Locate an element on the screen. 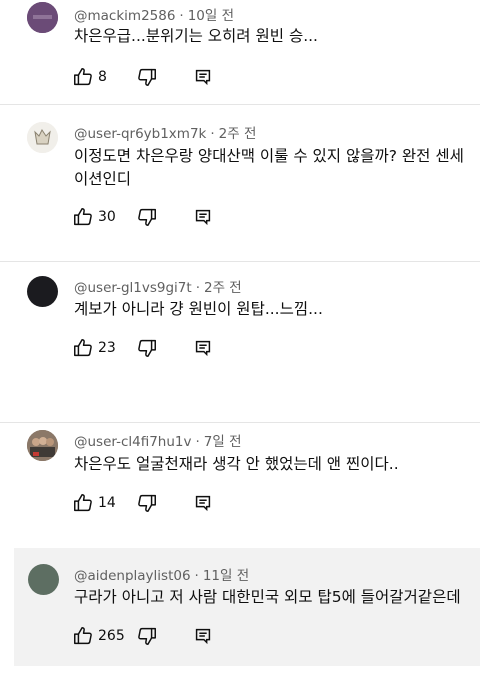  author-handle: @user-gl1vs9gi7t is located at coordinates (133, 288).